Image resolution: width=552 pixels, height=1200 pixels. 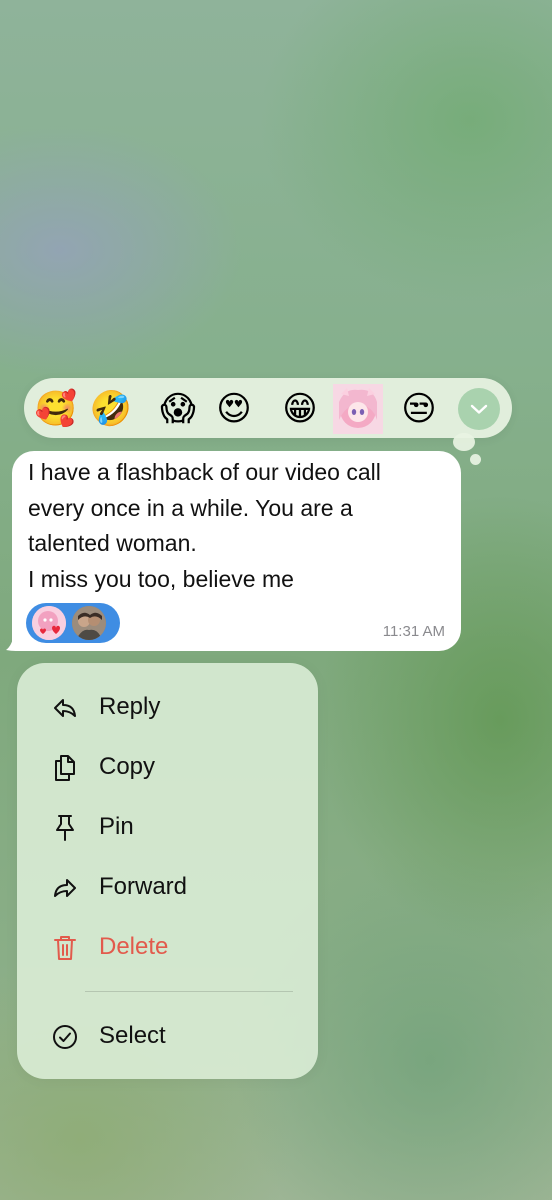 I want to click on menu-item-label: Forward, so click(x=143, y=886).